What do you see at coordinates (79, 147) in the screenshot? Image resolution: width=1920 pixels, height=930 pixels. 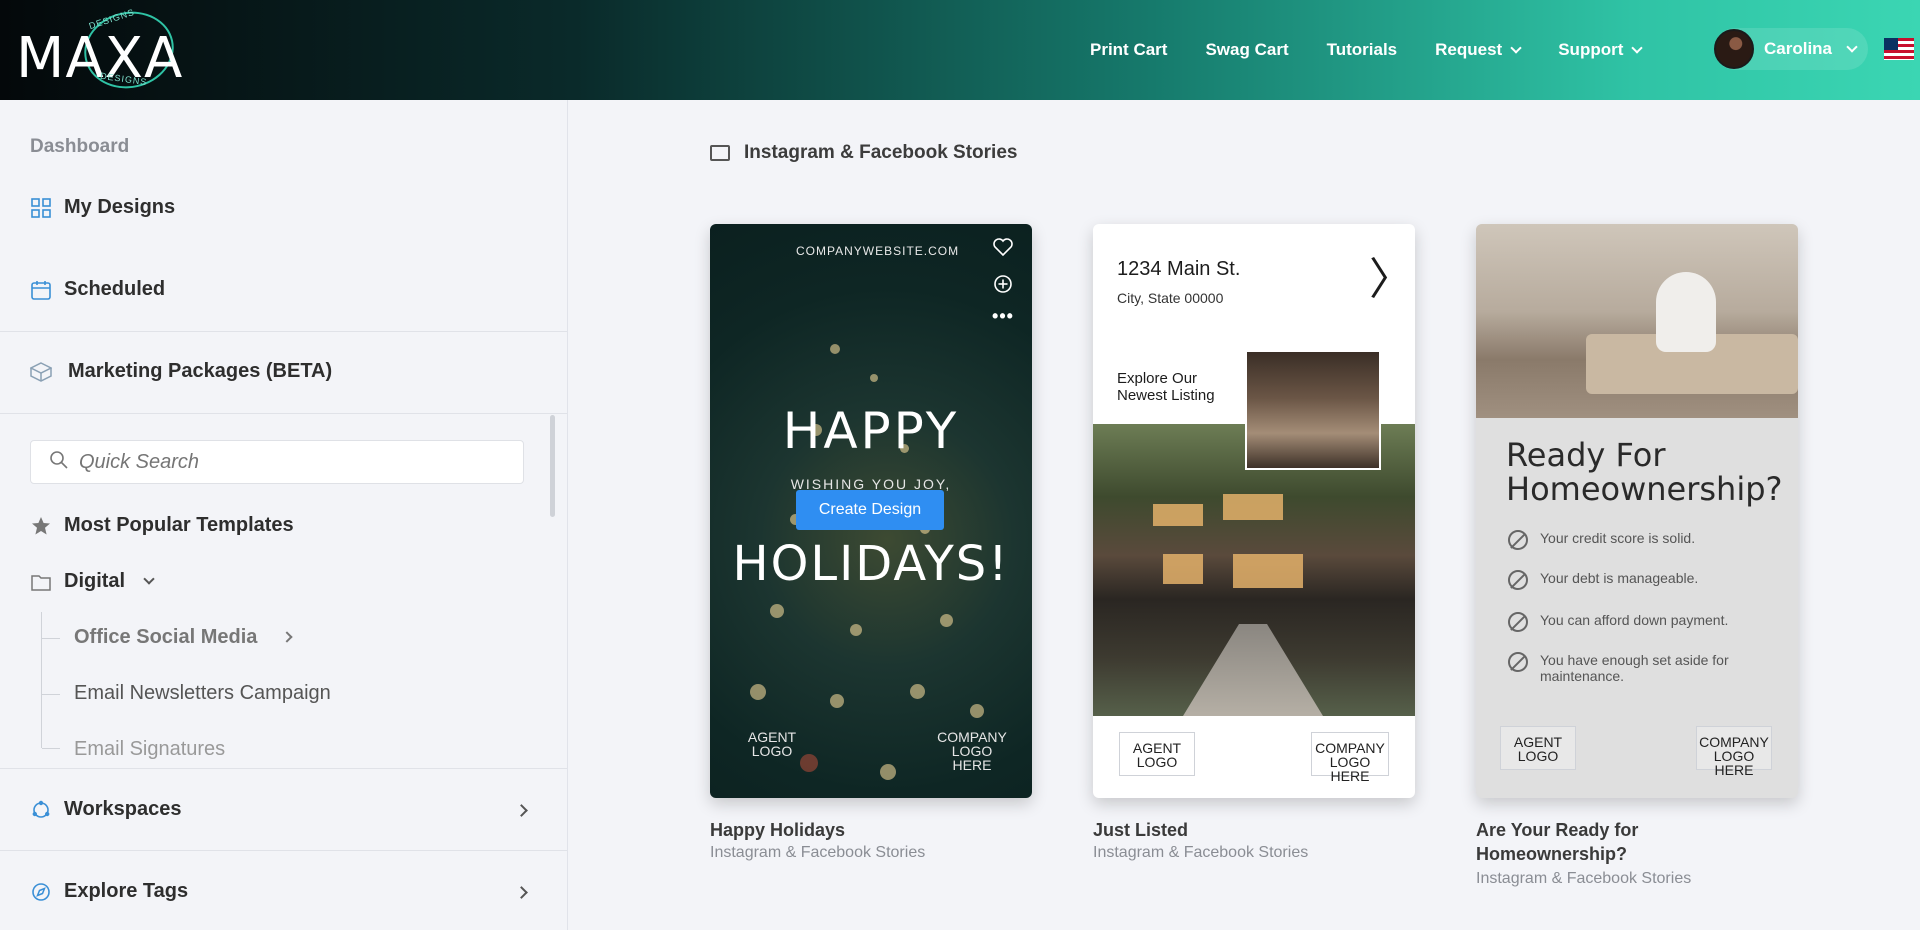 I see `sidebar-dashboard: Dashboard` at bounding box center [79, 147].